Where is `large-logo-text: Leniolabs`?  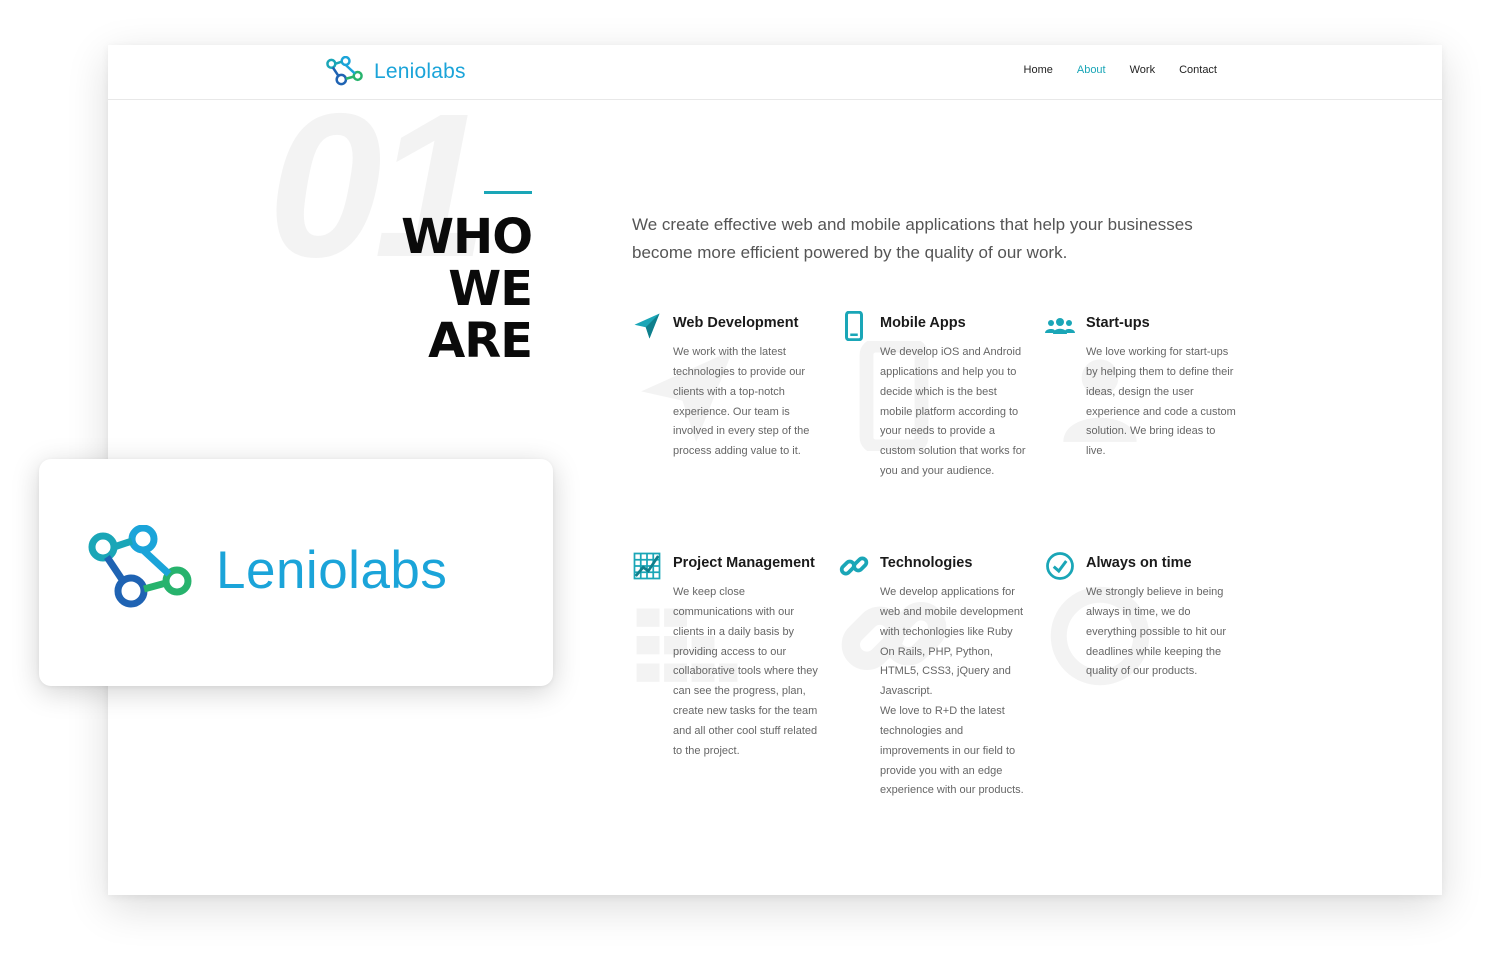 large-logo-text: Leniolabs is located at coordinates (332, 570).